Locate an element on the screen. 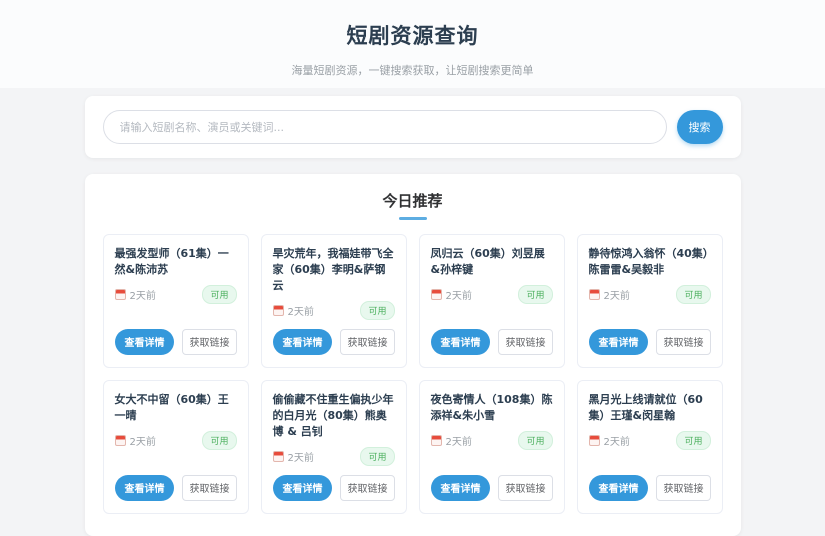 The width and height of the screenshot is (825, 536). drama-card: 女大不中留（60集）王一晴 2天前 可用 查看详情 获取链接 is located at coordinates (175, 446).